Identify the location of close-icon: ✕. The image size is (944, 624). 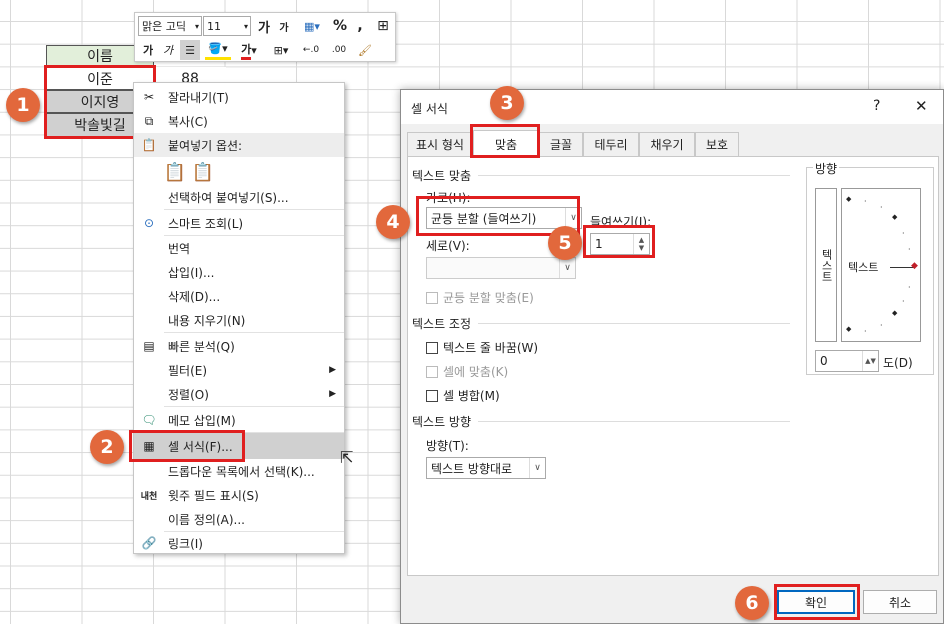
(921, 106).